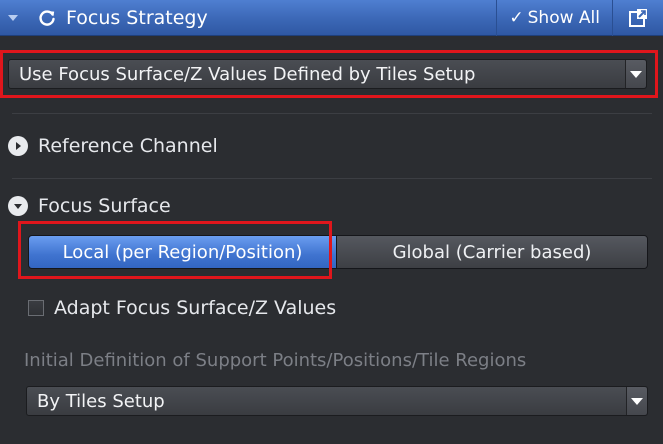  Describe the element at coordinates (104, 206) in the screenshot. I see `focus-surface-label: Focus Surface` at that location.